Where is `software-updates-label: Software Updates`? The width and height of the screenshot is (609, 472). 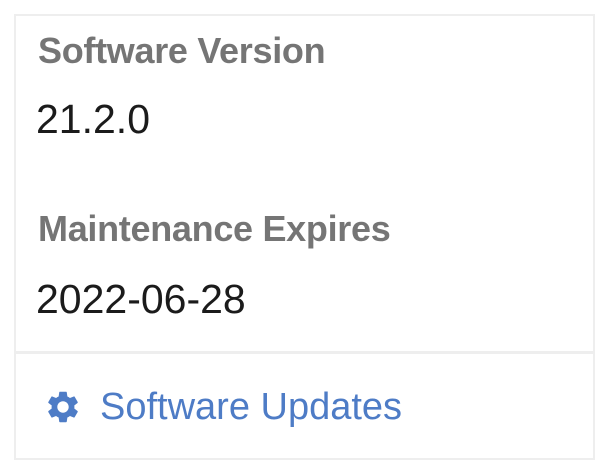
software-updates-label: Software Updates is located at coordinates (251, 407).